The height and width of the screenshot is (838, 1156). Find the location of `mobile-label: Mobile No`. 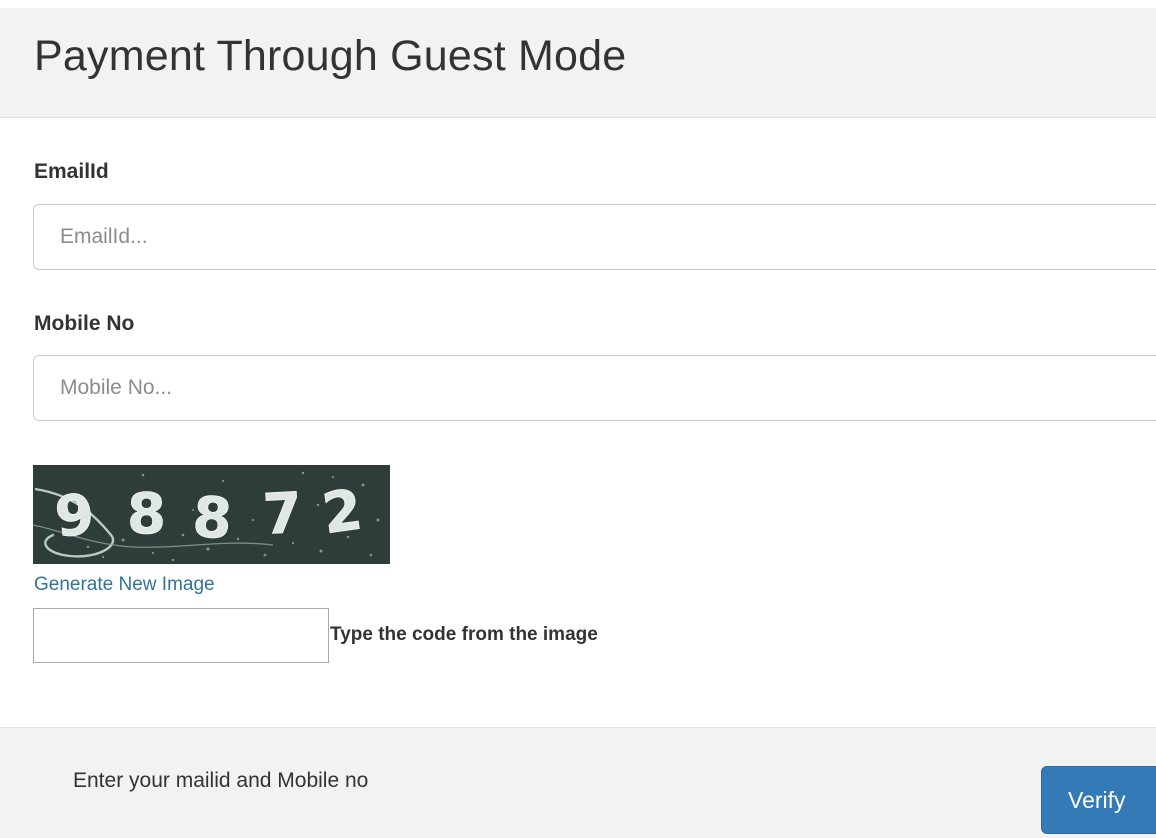

mobile-label: Mobile No is located at coordinates (84, 323).